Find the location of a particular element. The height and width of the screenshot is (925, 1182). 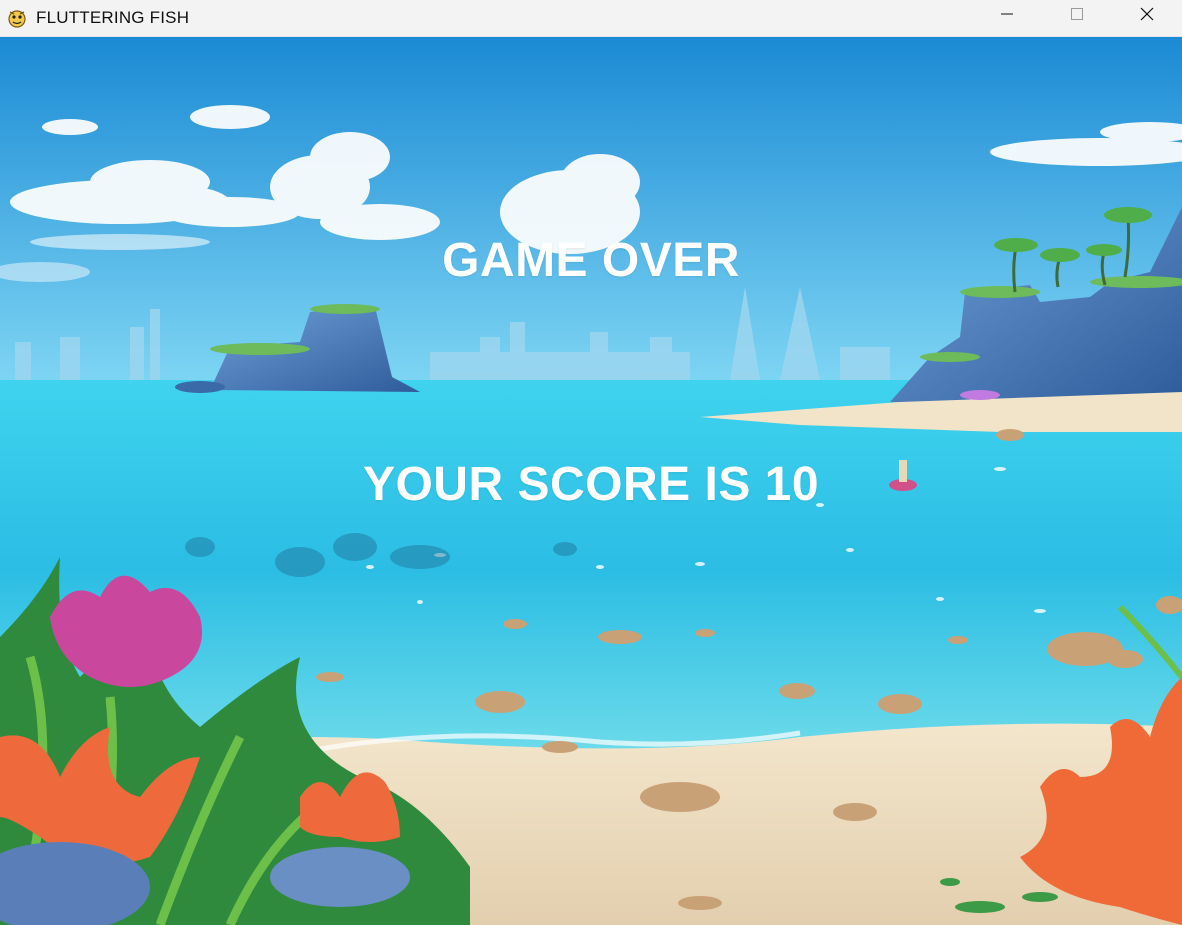

game-over-text: GAME OVER is located at coordinates (591, 260).